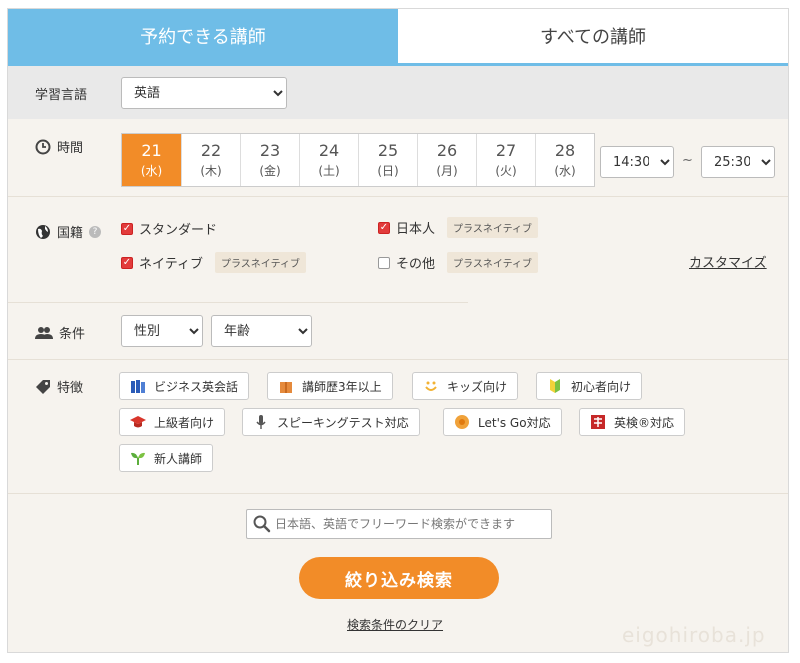 This screenshot has width=800, height=663. I want to click on eiken-icon, so click(598, 422).